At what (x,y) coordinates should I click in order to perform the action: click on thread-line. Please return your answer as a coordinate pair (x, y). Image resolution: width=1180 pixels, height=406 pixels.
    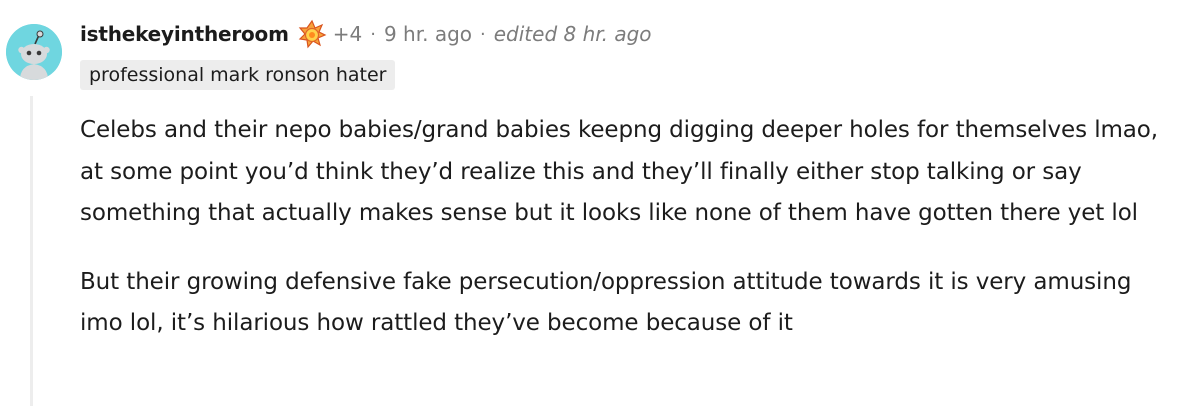
    Looking at the image, I should click on (31, 251).